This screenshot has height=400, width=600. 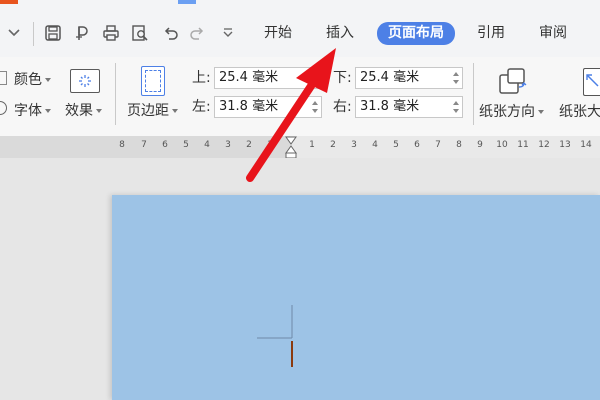 What do you see at coordinates (544, 145) in the screenshot?
I see `ruler-number: 12` at bounding box center [544, 145].